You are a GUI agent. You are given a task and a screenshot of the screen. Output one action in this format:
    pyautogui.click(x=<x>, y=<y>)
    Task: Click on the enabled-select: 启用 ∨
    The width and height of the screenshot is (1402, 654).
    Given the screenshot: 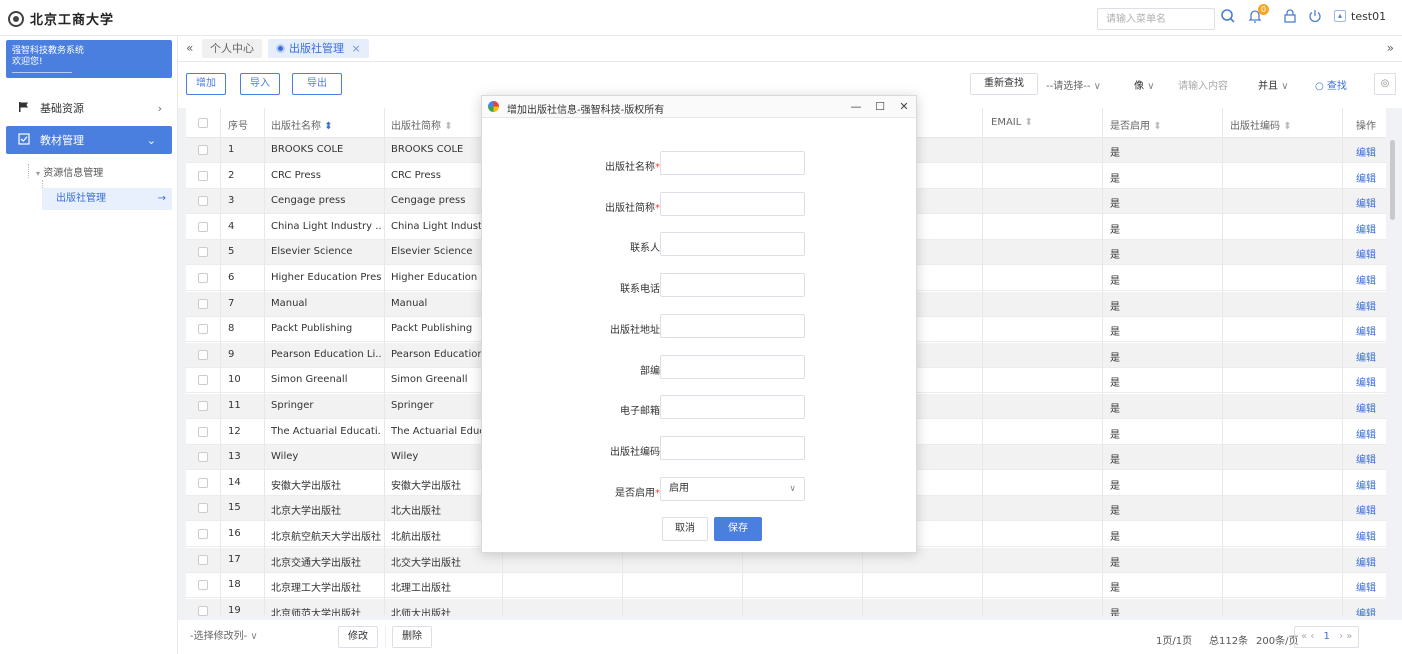 What is the action you would take?
    pyautogui.click(x=732, y=489)
    